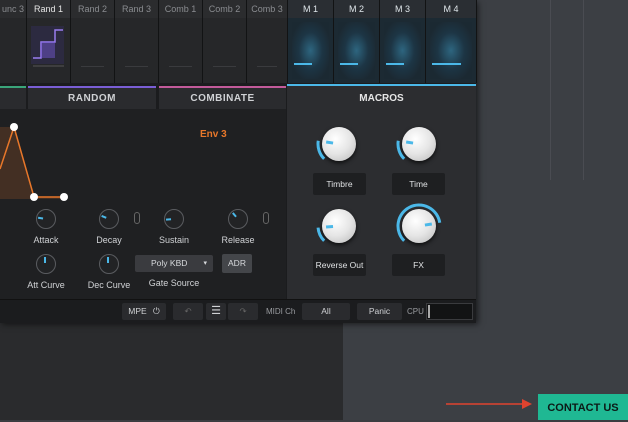 The width and height of the screenshot is (628, 422). I want to click on macro-tab-m3: M 3, so click(403, 41).